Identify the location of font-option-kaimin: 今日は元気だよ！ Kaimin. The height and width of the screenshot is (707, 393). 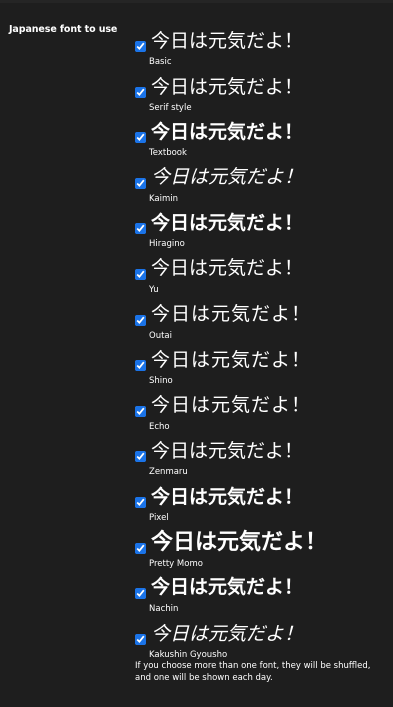
(258, 188).